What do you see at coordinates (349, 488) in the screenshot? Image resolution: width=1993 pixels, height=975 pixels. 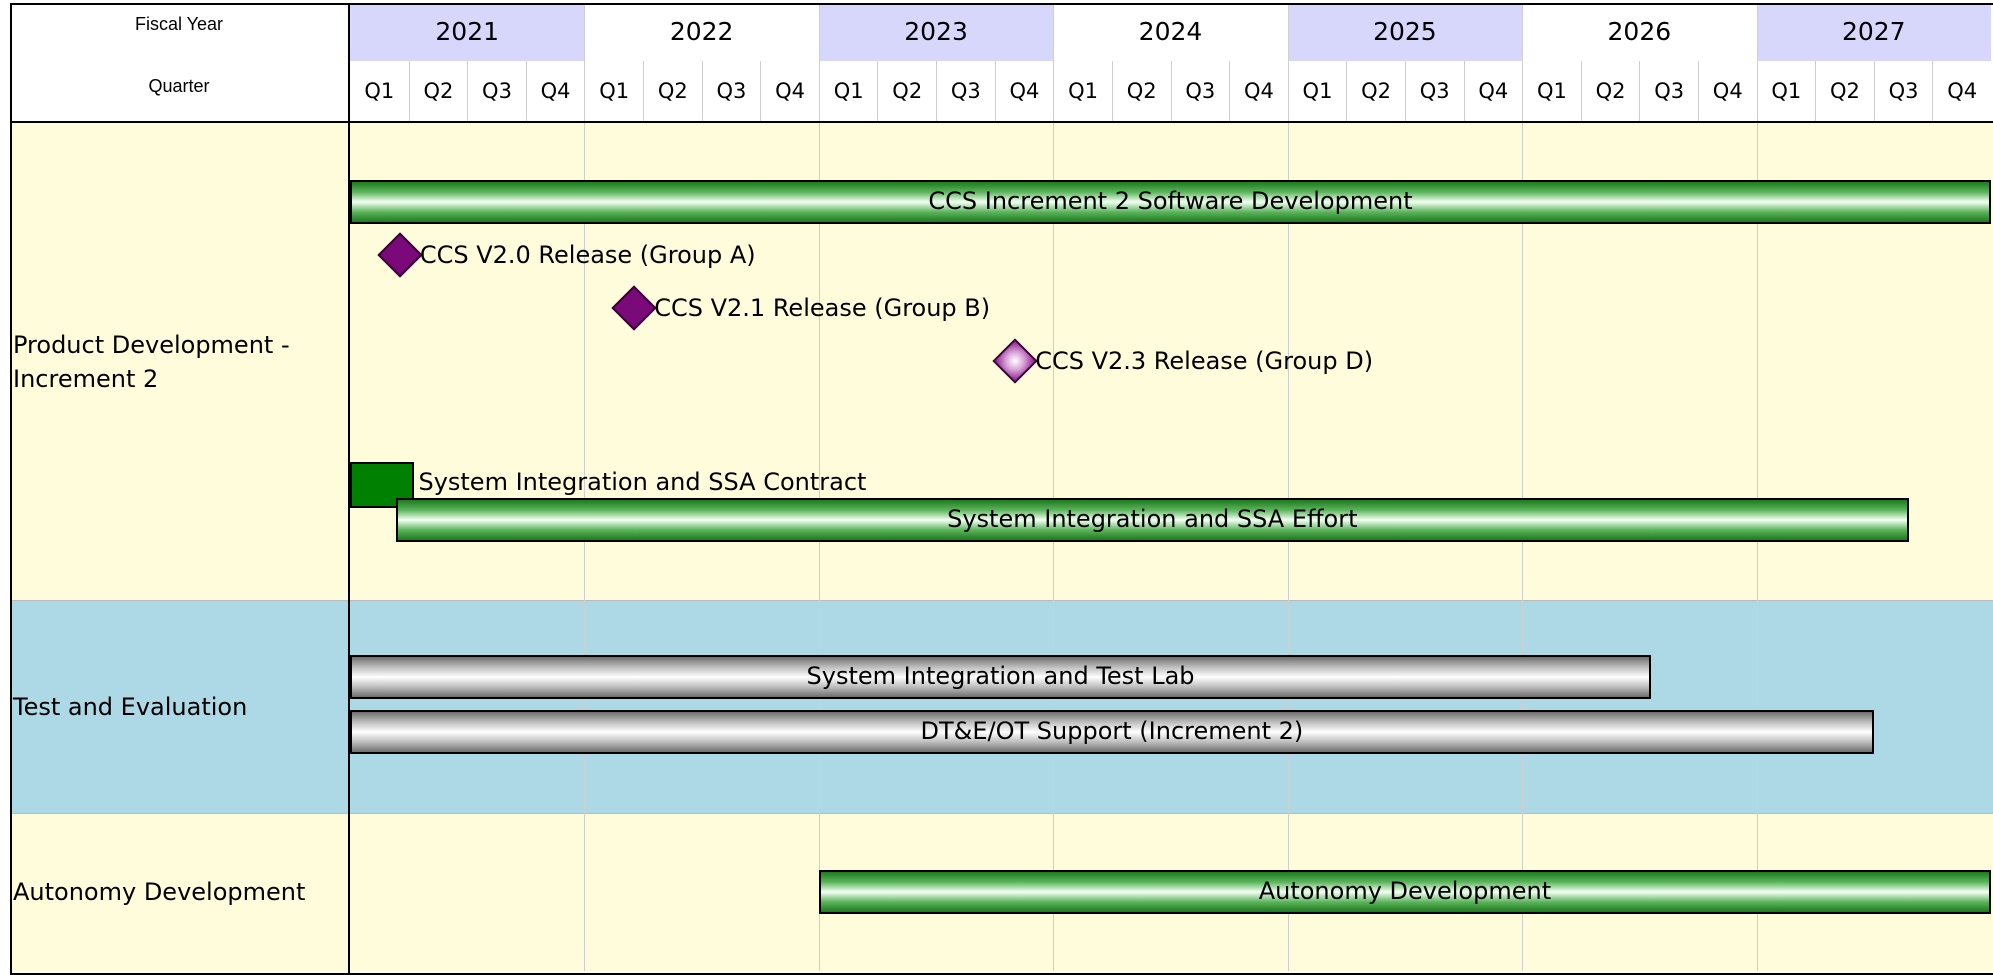 I see `label-column-divider` at bounding box center [349, 488].